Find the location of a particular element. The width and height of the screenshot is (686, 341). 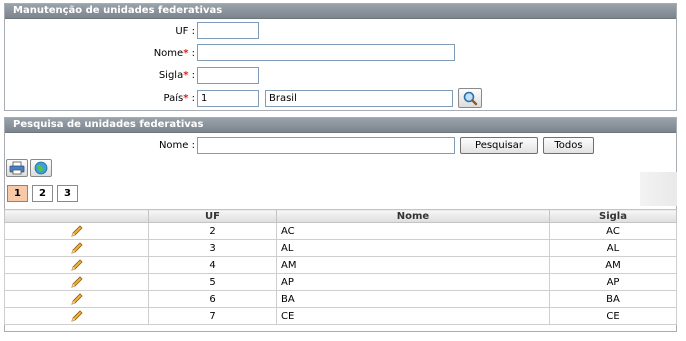

cell-nome: AC is located at coordinates (413, 231).